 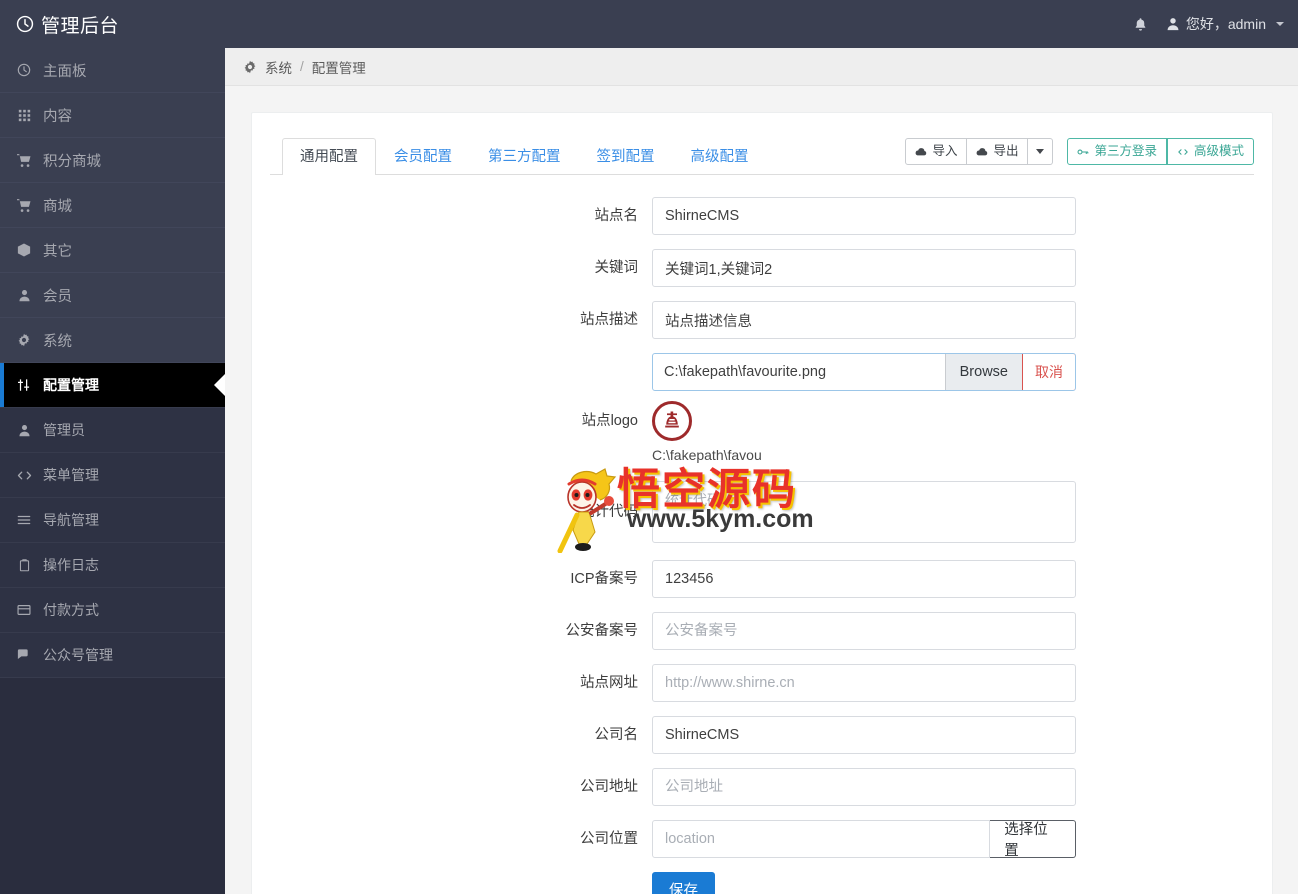 I want to click on field-label: 公安备案号, so click(x=602, y=631).